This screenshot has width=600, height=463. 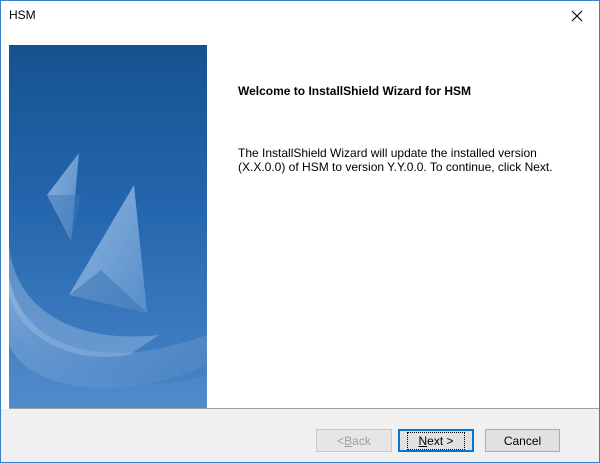 I want to click on back-button: < Back, so click(x=354, y=440).